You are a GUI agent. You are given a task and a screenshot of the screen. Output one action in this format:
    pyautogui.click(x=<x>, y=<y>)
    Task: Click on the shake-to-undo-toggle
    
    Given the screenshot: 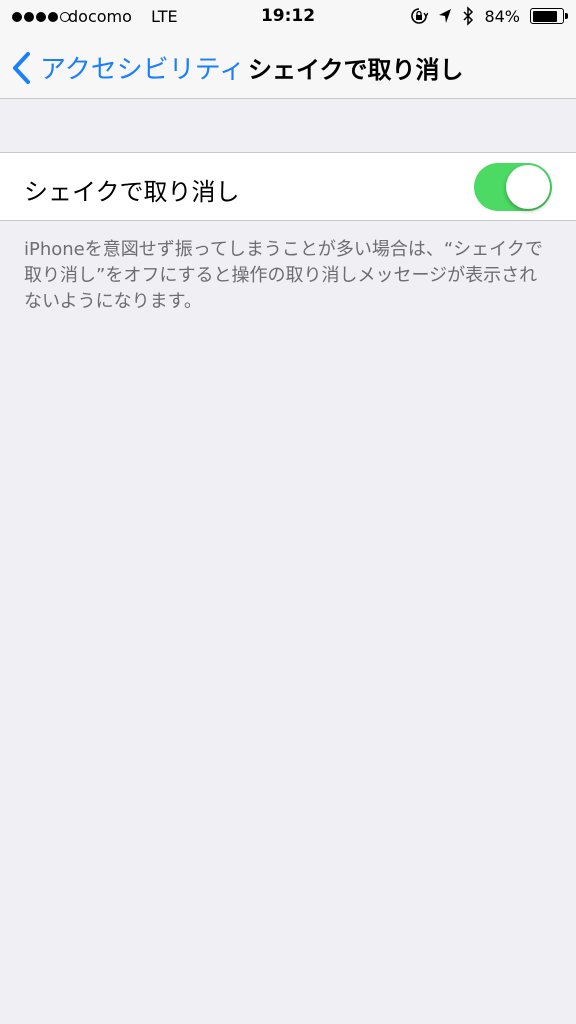 What is the action you would take?
    pyautogui.click(x=513, y=187)
    